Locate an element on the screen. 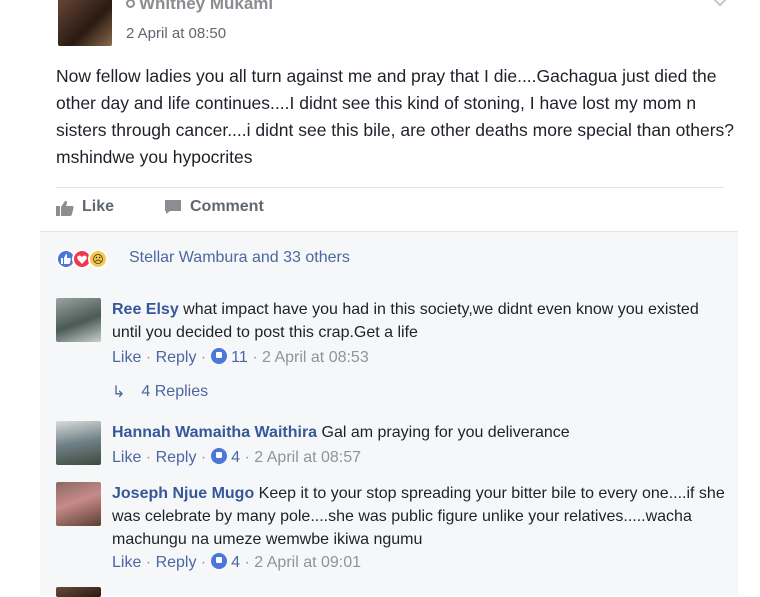 This screenshot has width=760, height=597. replies-count: 4 Replies is located at coordinates (174, 392).